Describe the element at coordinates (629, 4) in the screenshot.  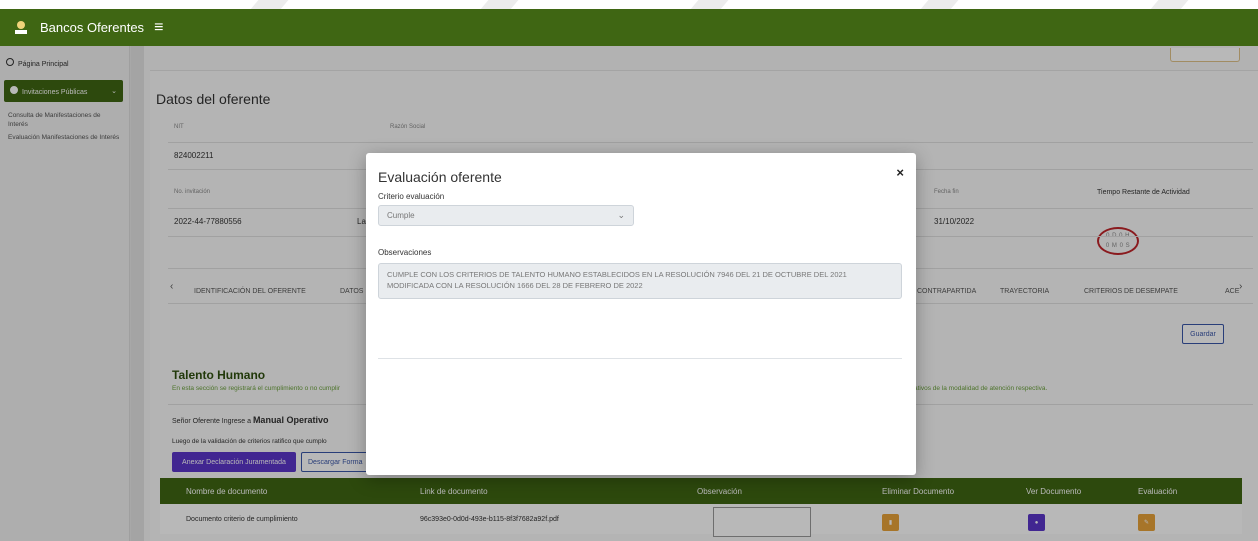
I see `top-strip` at that location.